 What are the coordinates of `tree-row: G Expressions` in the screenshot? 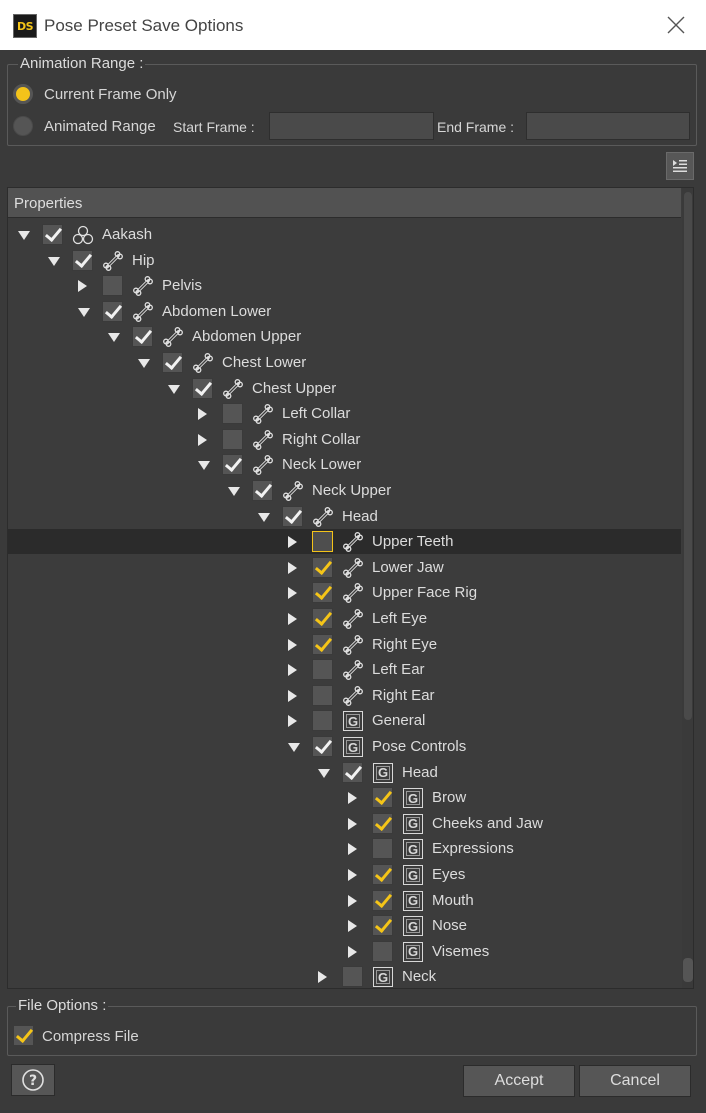 It's located at (344, 848).